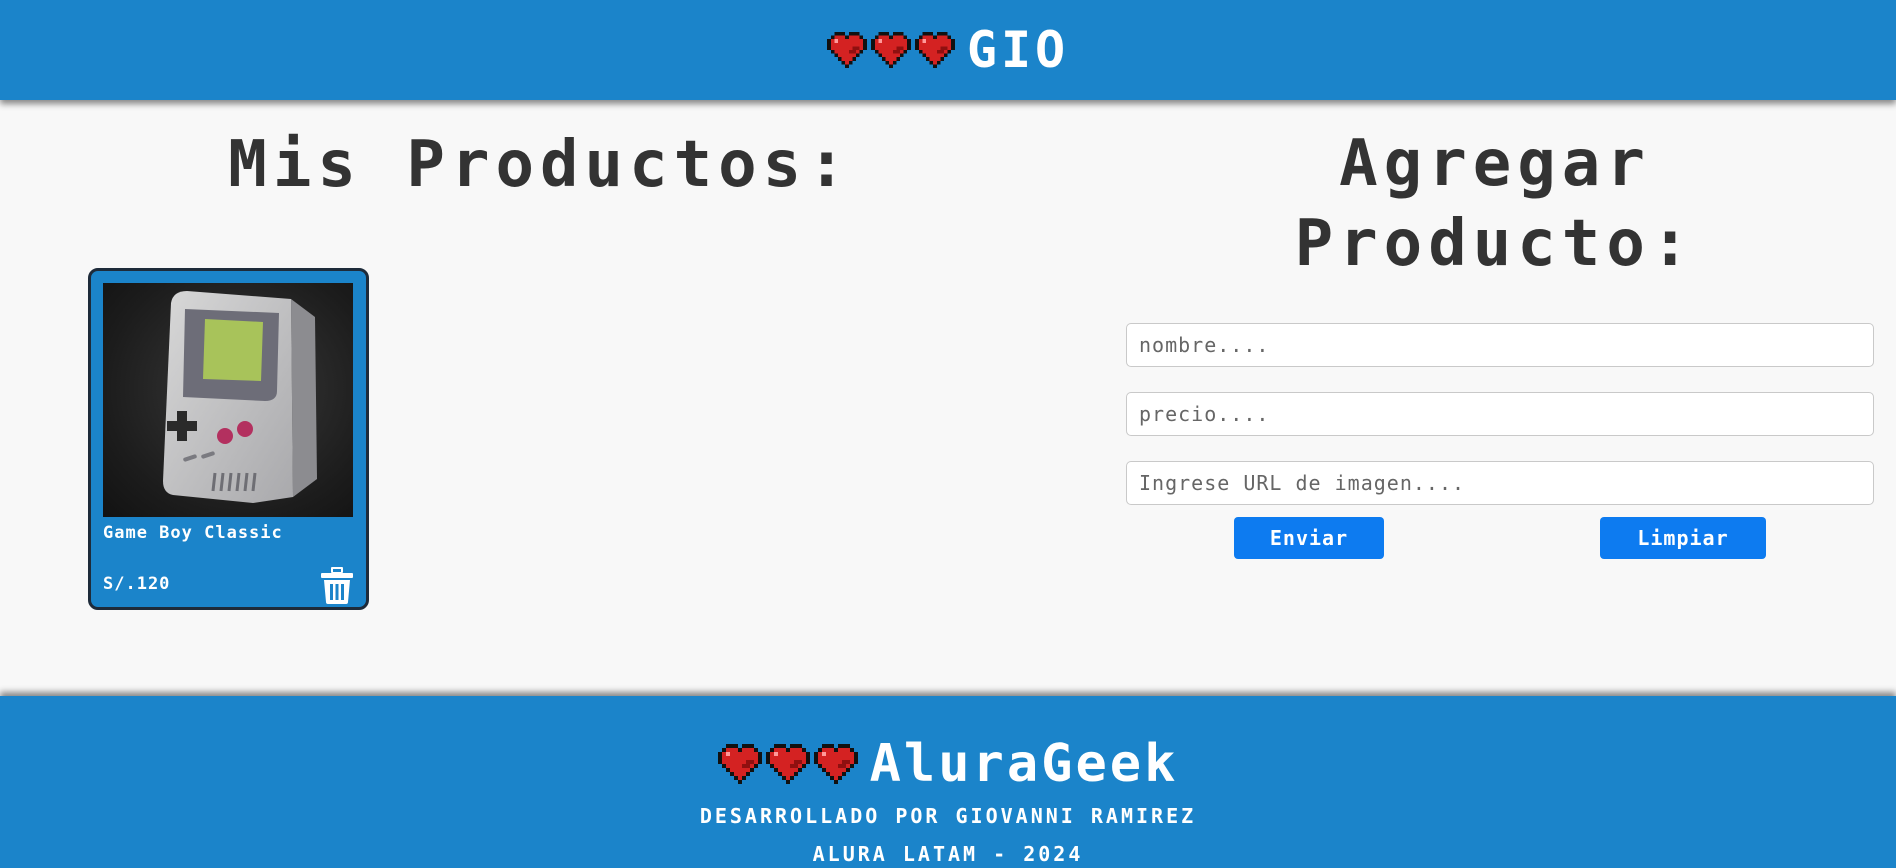  I want to click on product-image, so click(228, 400).